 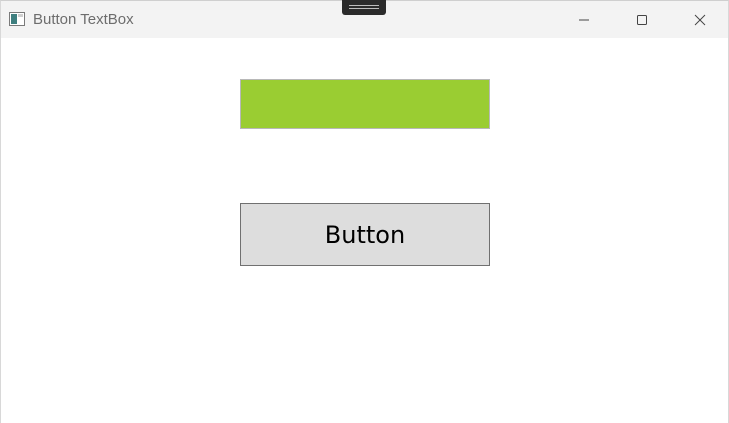 I want to click on title-bar: Button TextBox, so click(x=365, y=19).